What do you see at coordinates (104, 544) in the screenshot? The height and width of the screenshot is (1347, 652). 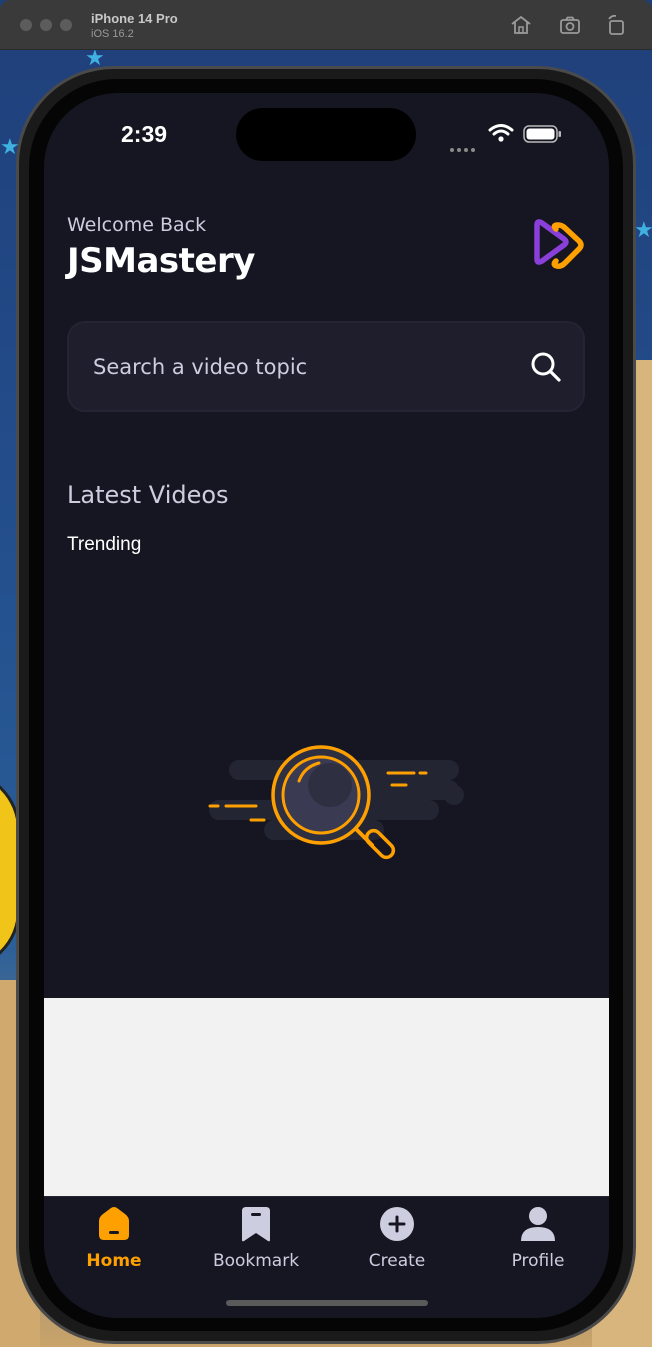 I see `trending-label: Trending` at bounding box center [104, 544].